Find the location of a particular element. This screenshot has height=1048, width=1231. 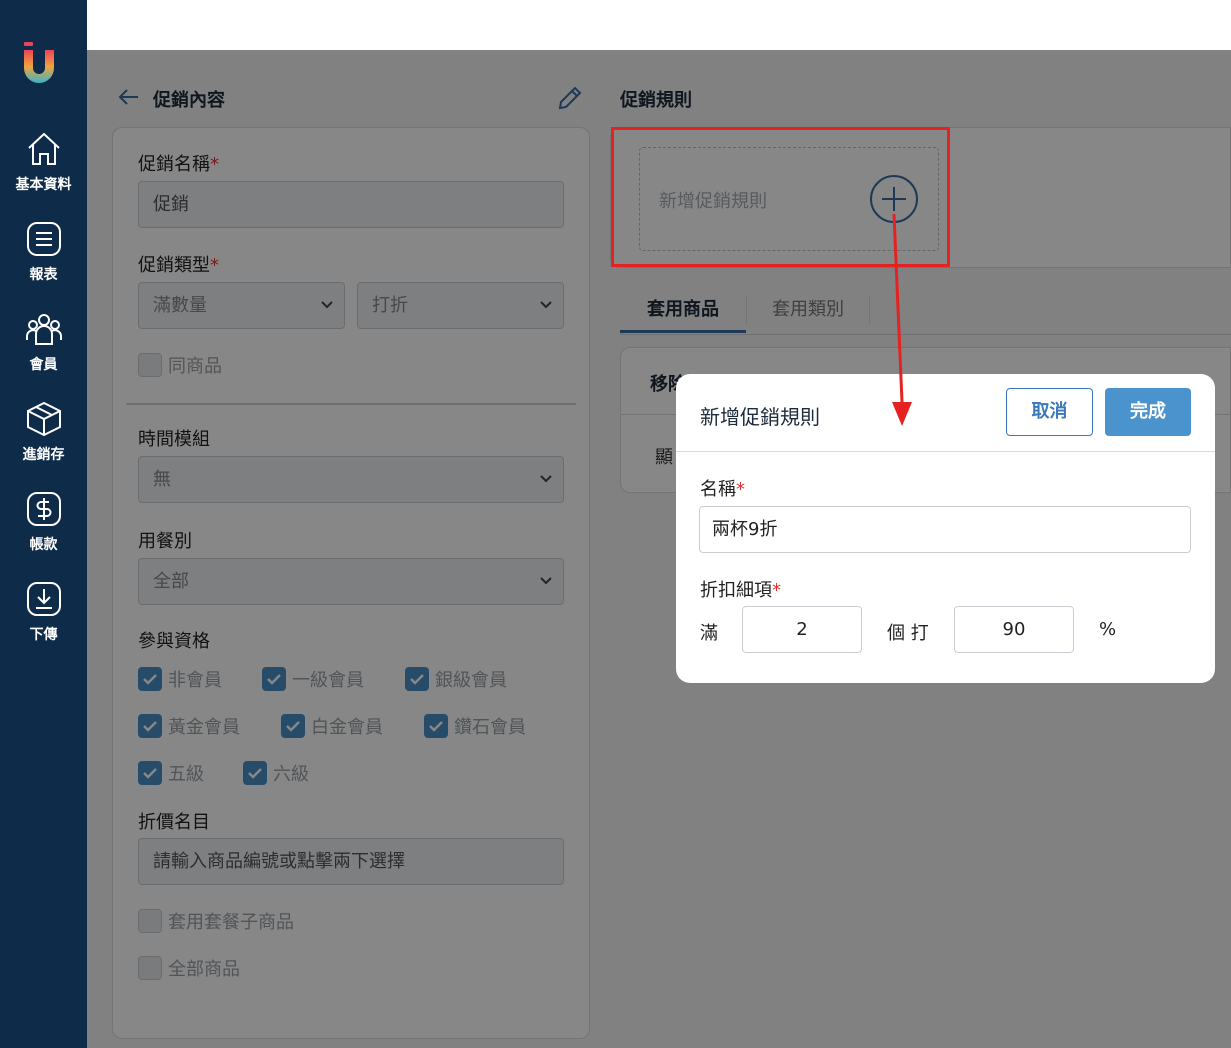

quantity-input: 2 is located at coordinates (802, 629).